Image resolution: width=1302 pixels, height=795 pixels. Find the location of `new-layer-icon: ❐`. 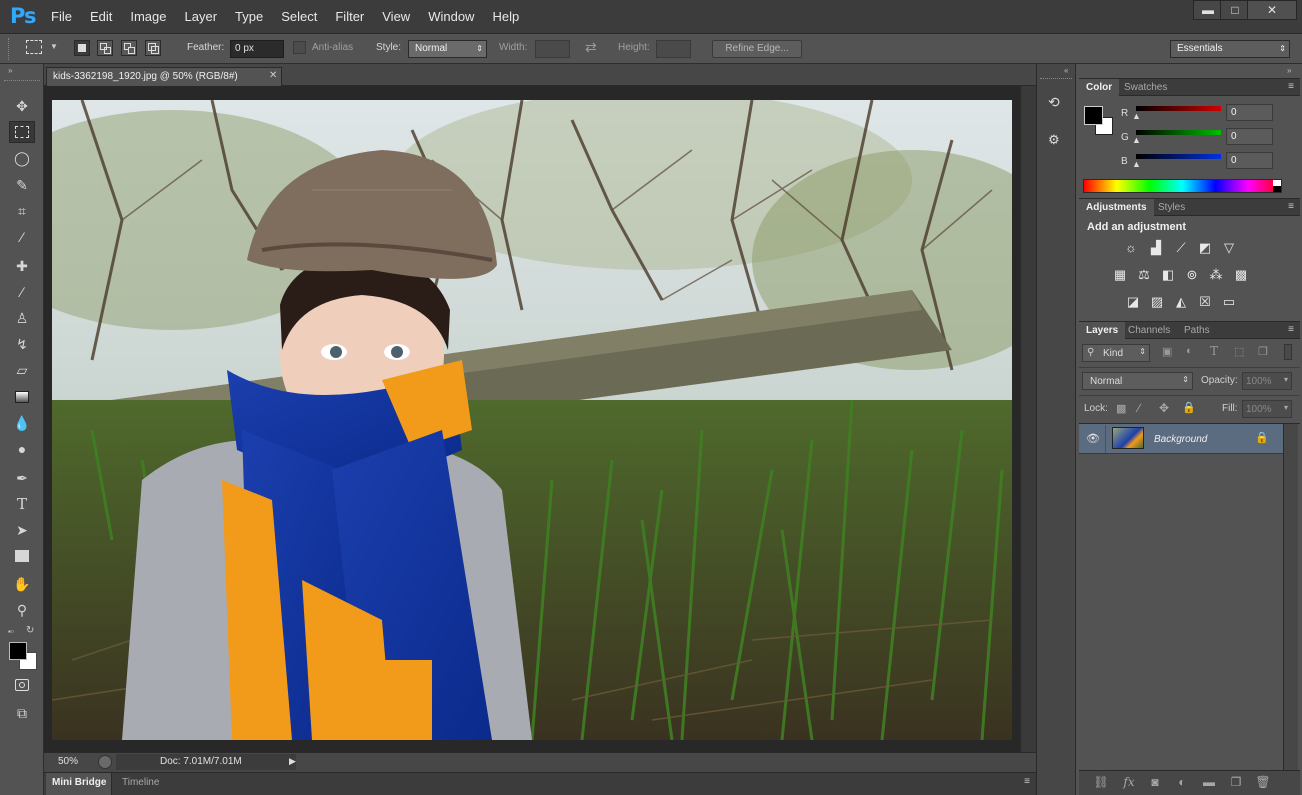

new-layer-icon: ❐ is located at coordinates (1236, 782).